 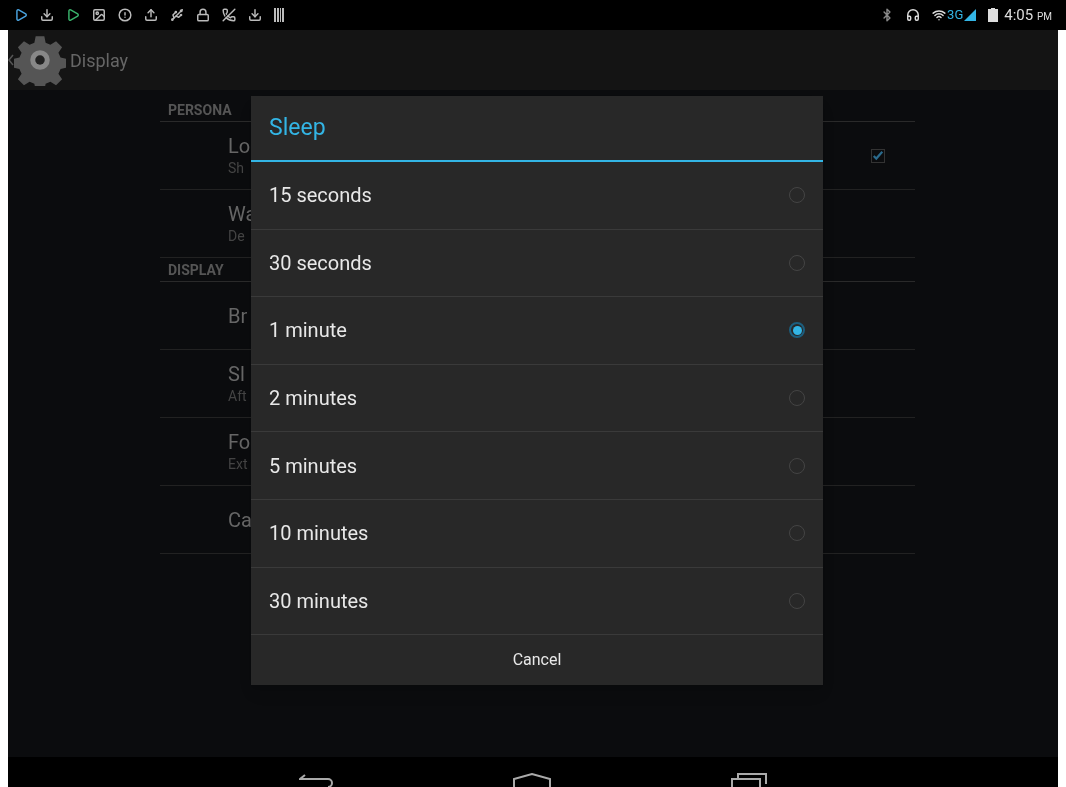 What do you see at coordinates (532, 780) in the screenshot?
I see `home-nav-icon` at bounding box center [532, 780].